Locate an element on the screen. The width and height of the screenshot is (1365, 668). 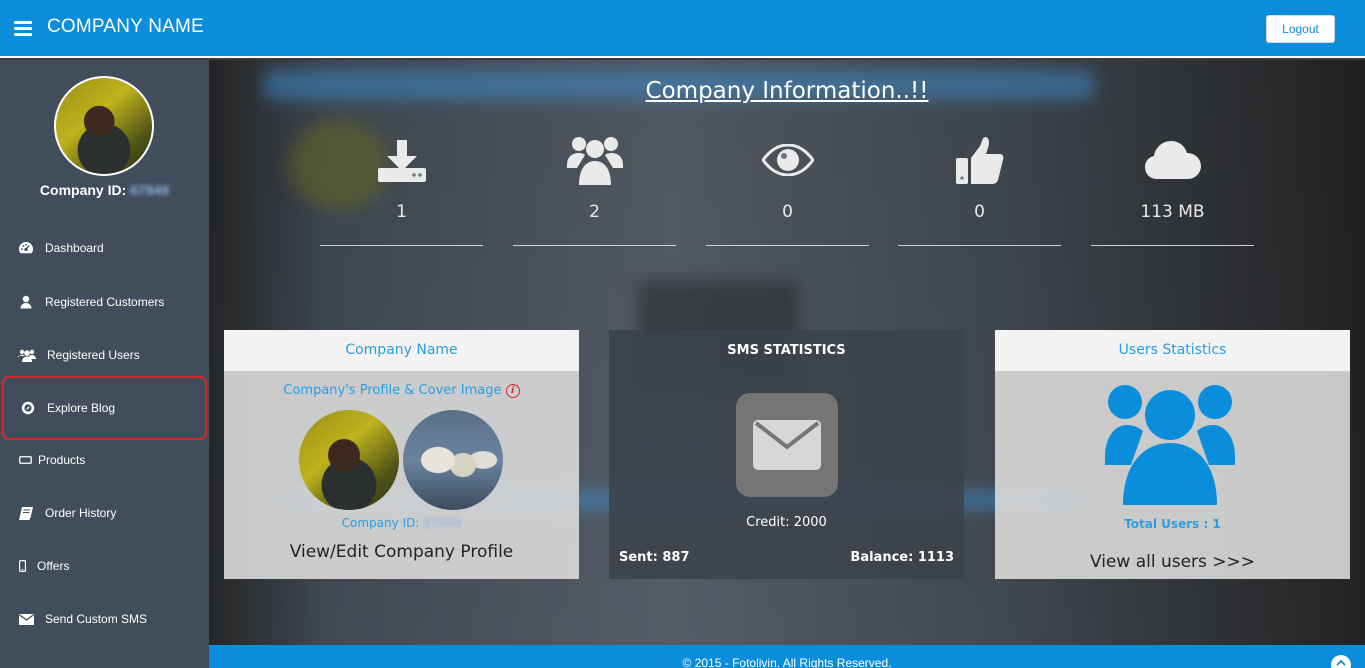
stat-users: 2 is located at coordinates (594, 188).